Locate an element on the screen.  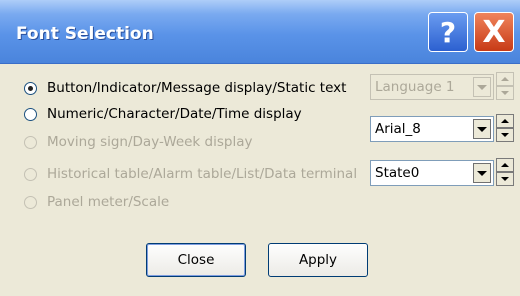
close-icon: X is located at coordinates (494, 32).